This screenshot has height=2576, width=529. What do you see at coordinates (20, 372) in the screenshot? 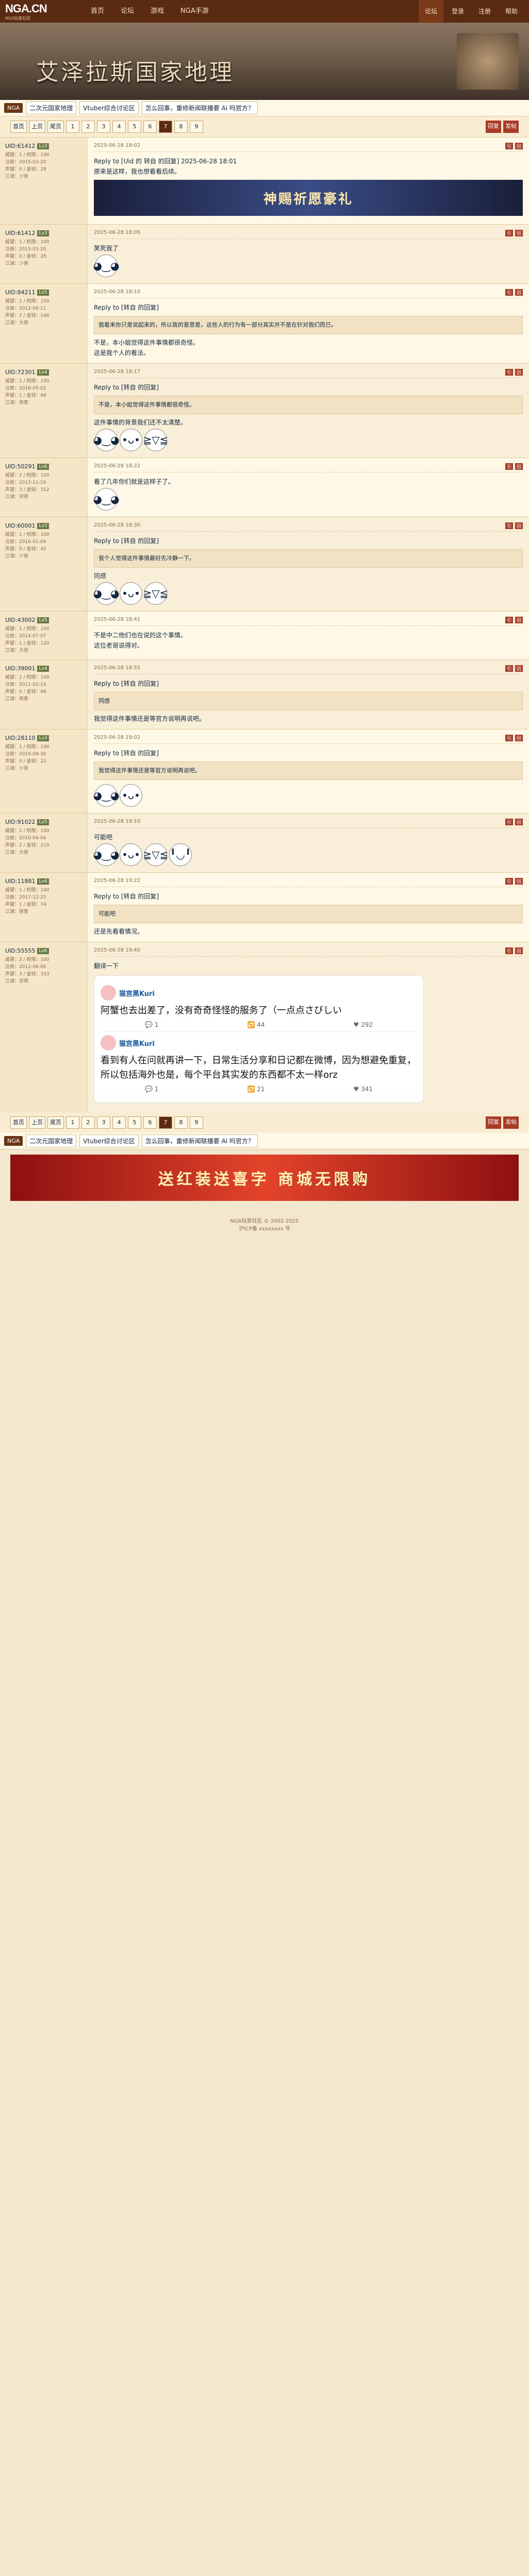
I see `username: UID:72301` at bounding box center [20, 372].